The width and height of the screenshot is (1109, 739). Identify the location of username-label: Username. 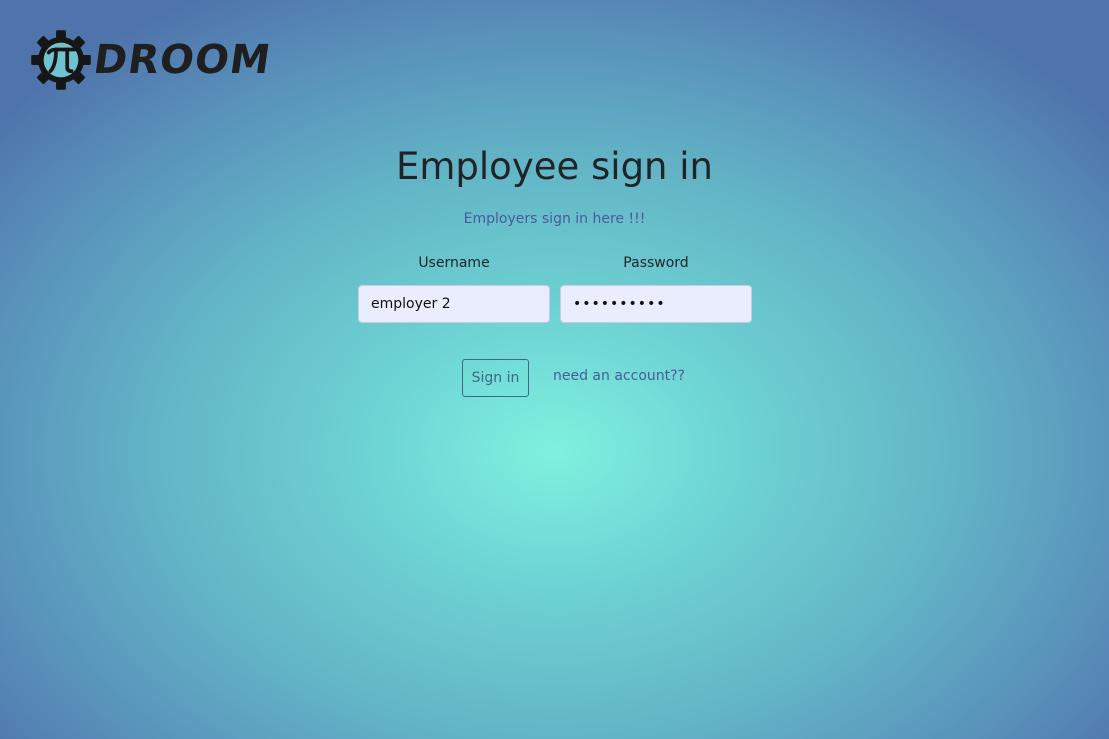
(454, 263).